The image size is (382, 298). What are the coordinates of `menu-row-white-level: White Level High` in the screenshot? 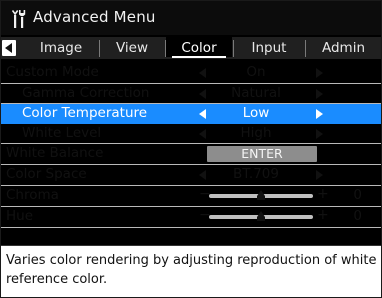 It's located at (191, 134).